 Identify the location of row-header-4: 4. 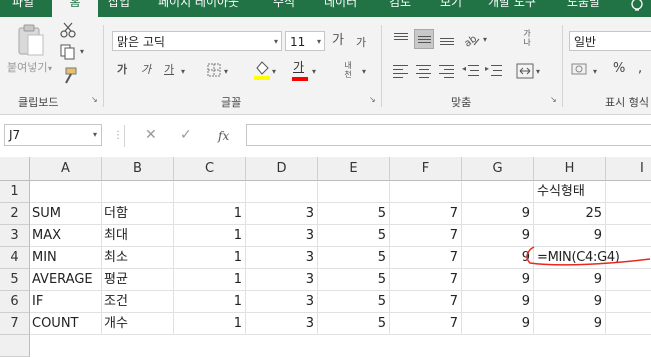
(15, 258).